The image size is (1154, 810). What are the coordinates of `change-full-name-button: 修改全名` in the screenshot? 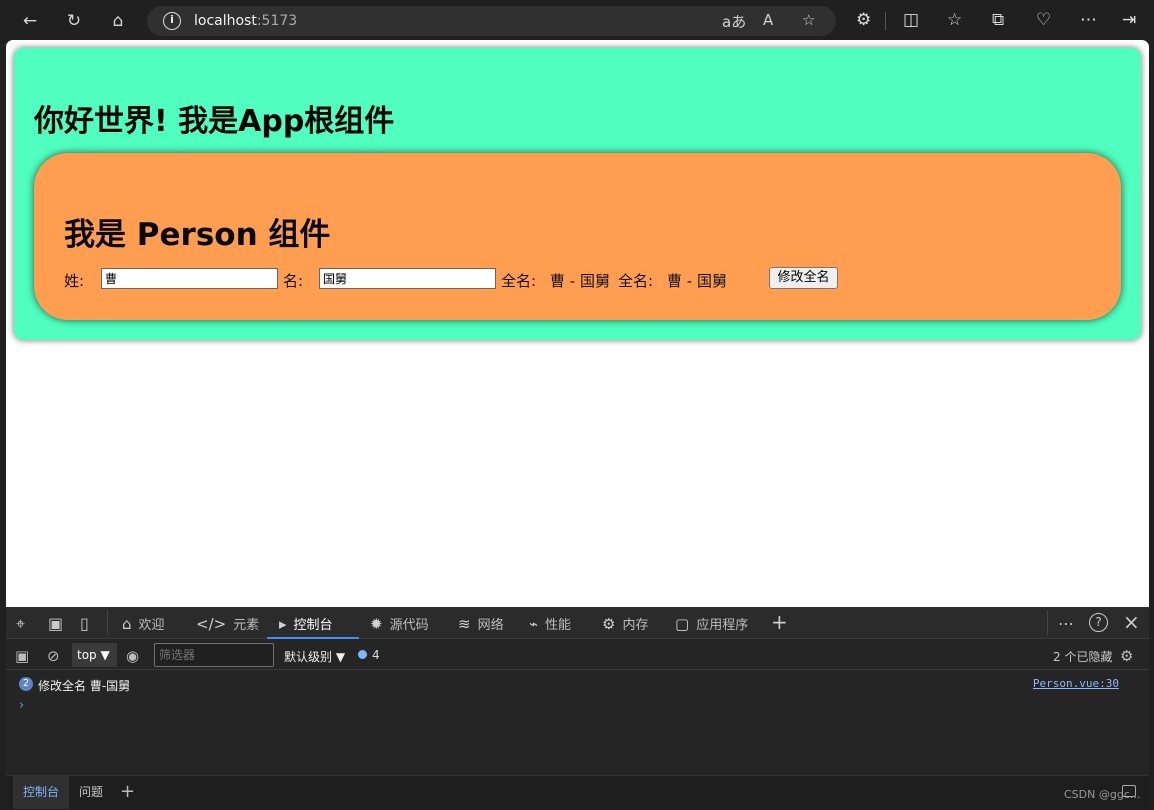 It's located at (803, 278).